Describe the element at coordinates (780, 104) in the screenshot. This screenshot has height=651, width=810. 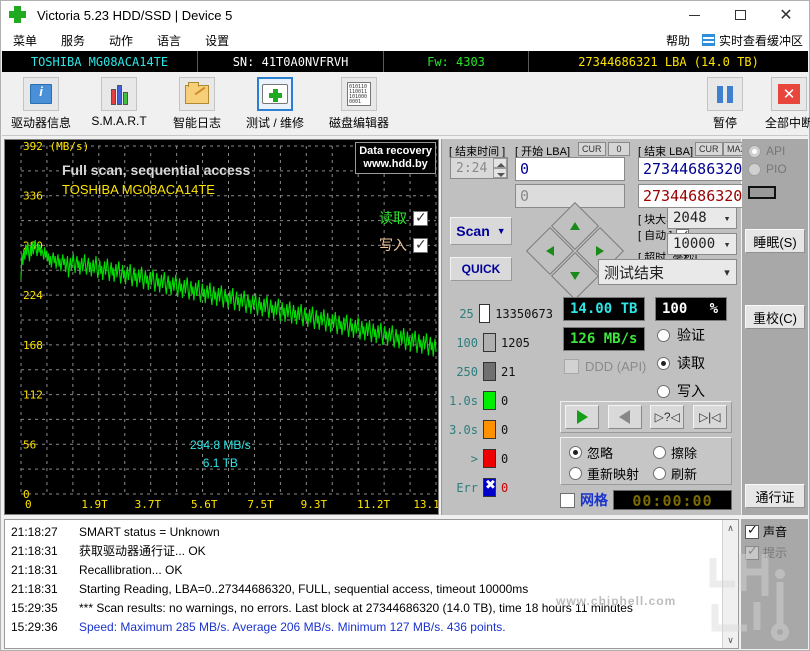
I see `toolbar-button-stop-all: ✕ 全部中断` at that location.